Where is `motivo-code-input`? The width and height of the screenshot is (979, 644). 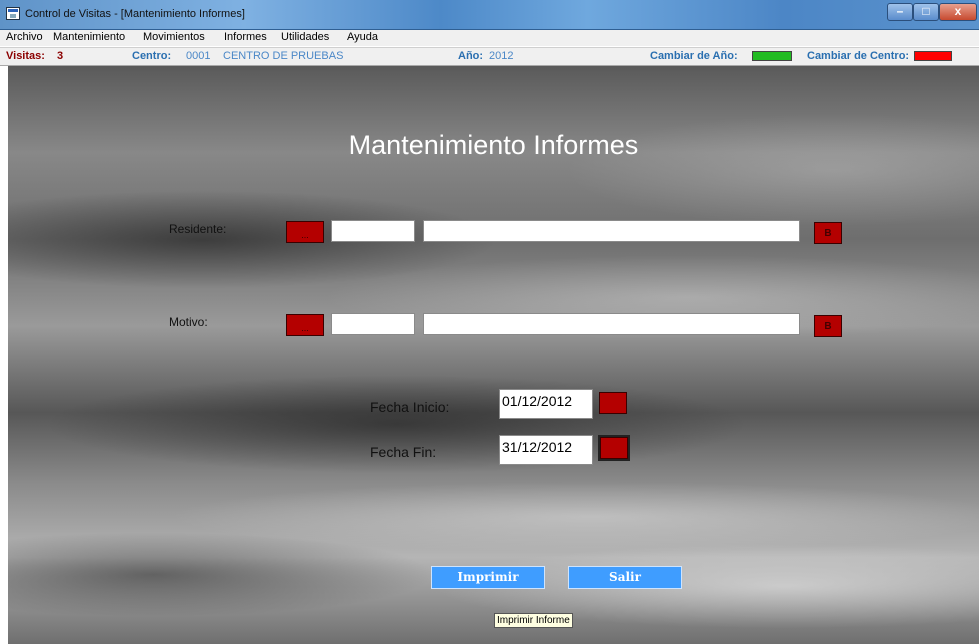
motivo-code-input is located at coordinates (373, 324).